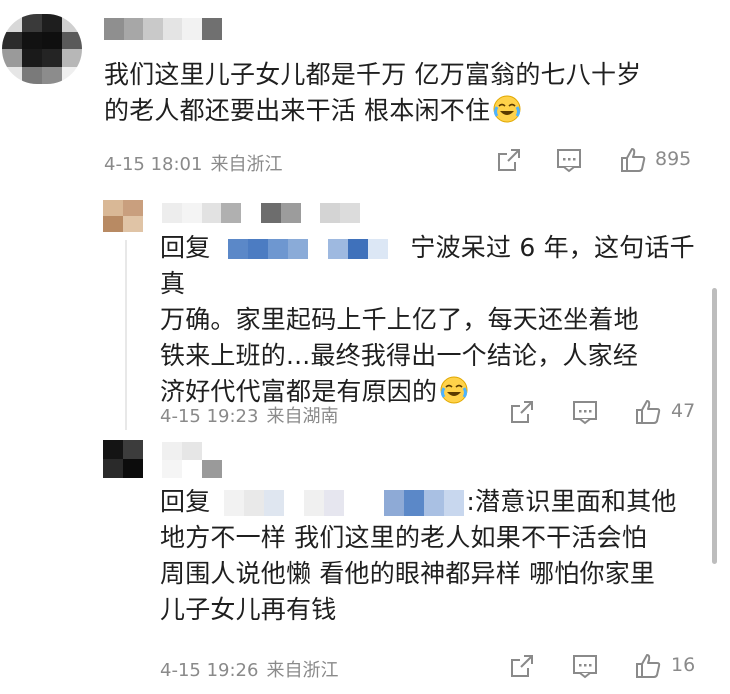  What do you see at coordinates (608, 413) in the screenshot?
I see `comment-actions: 47` at bounding box center [608, 413].